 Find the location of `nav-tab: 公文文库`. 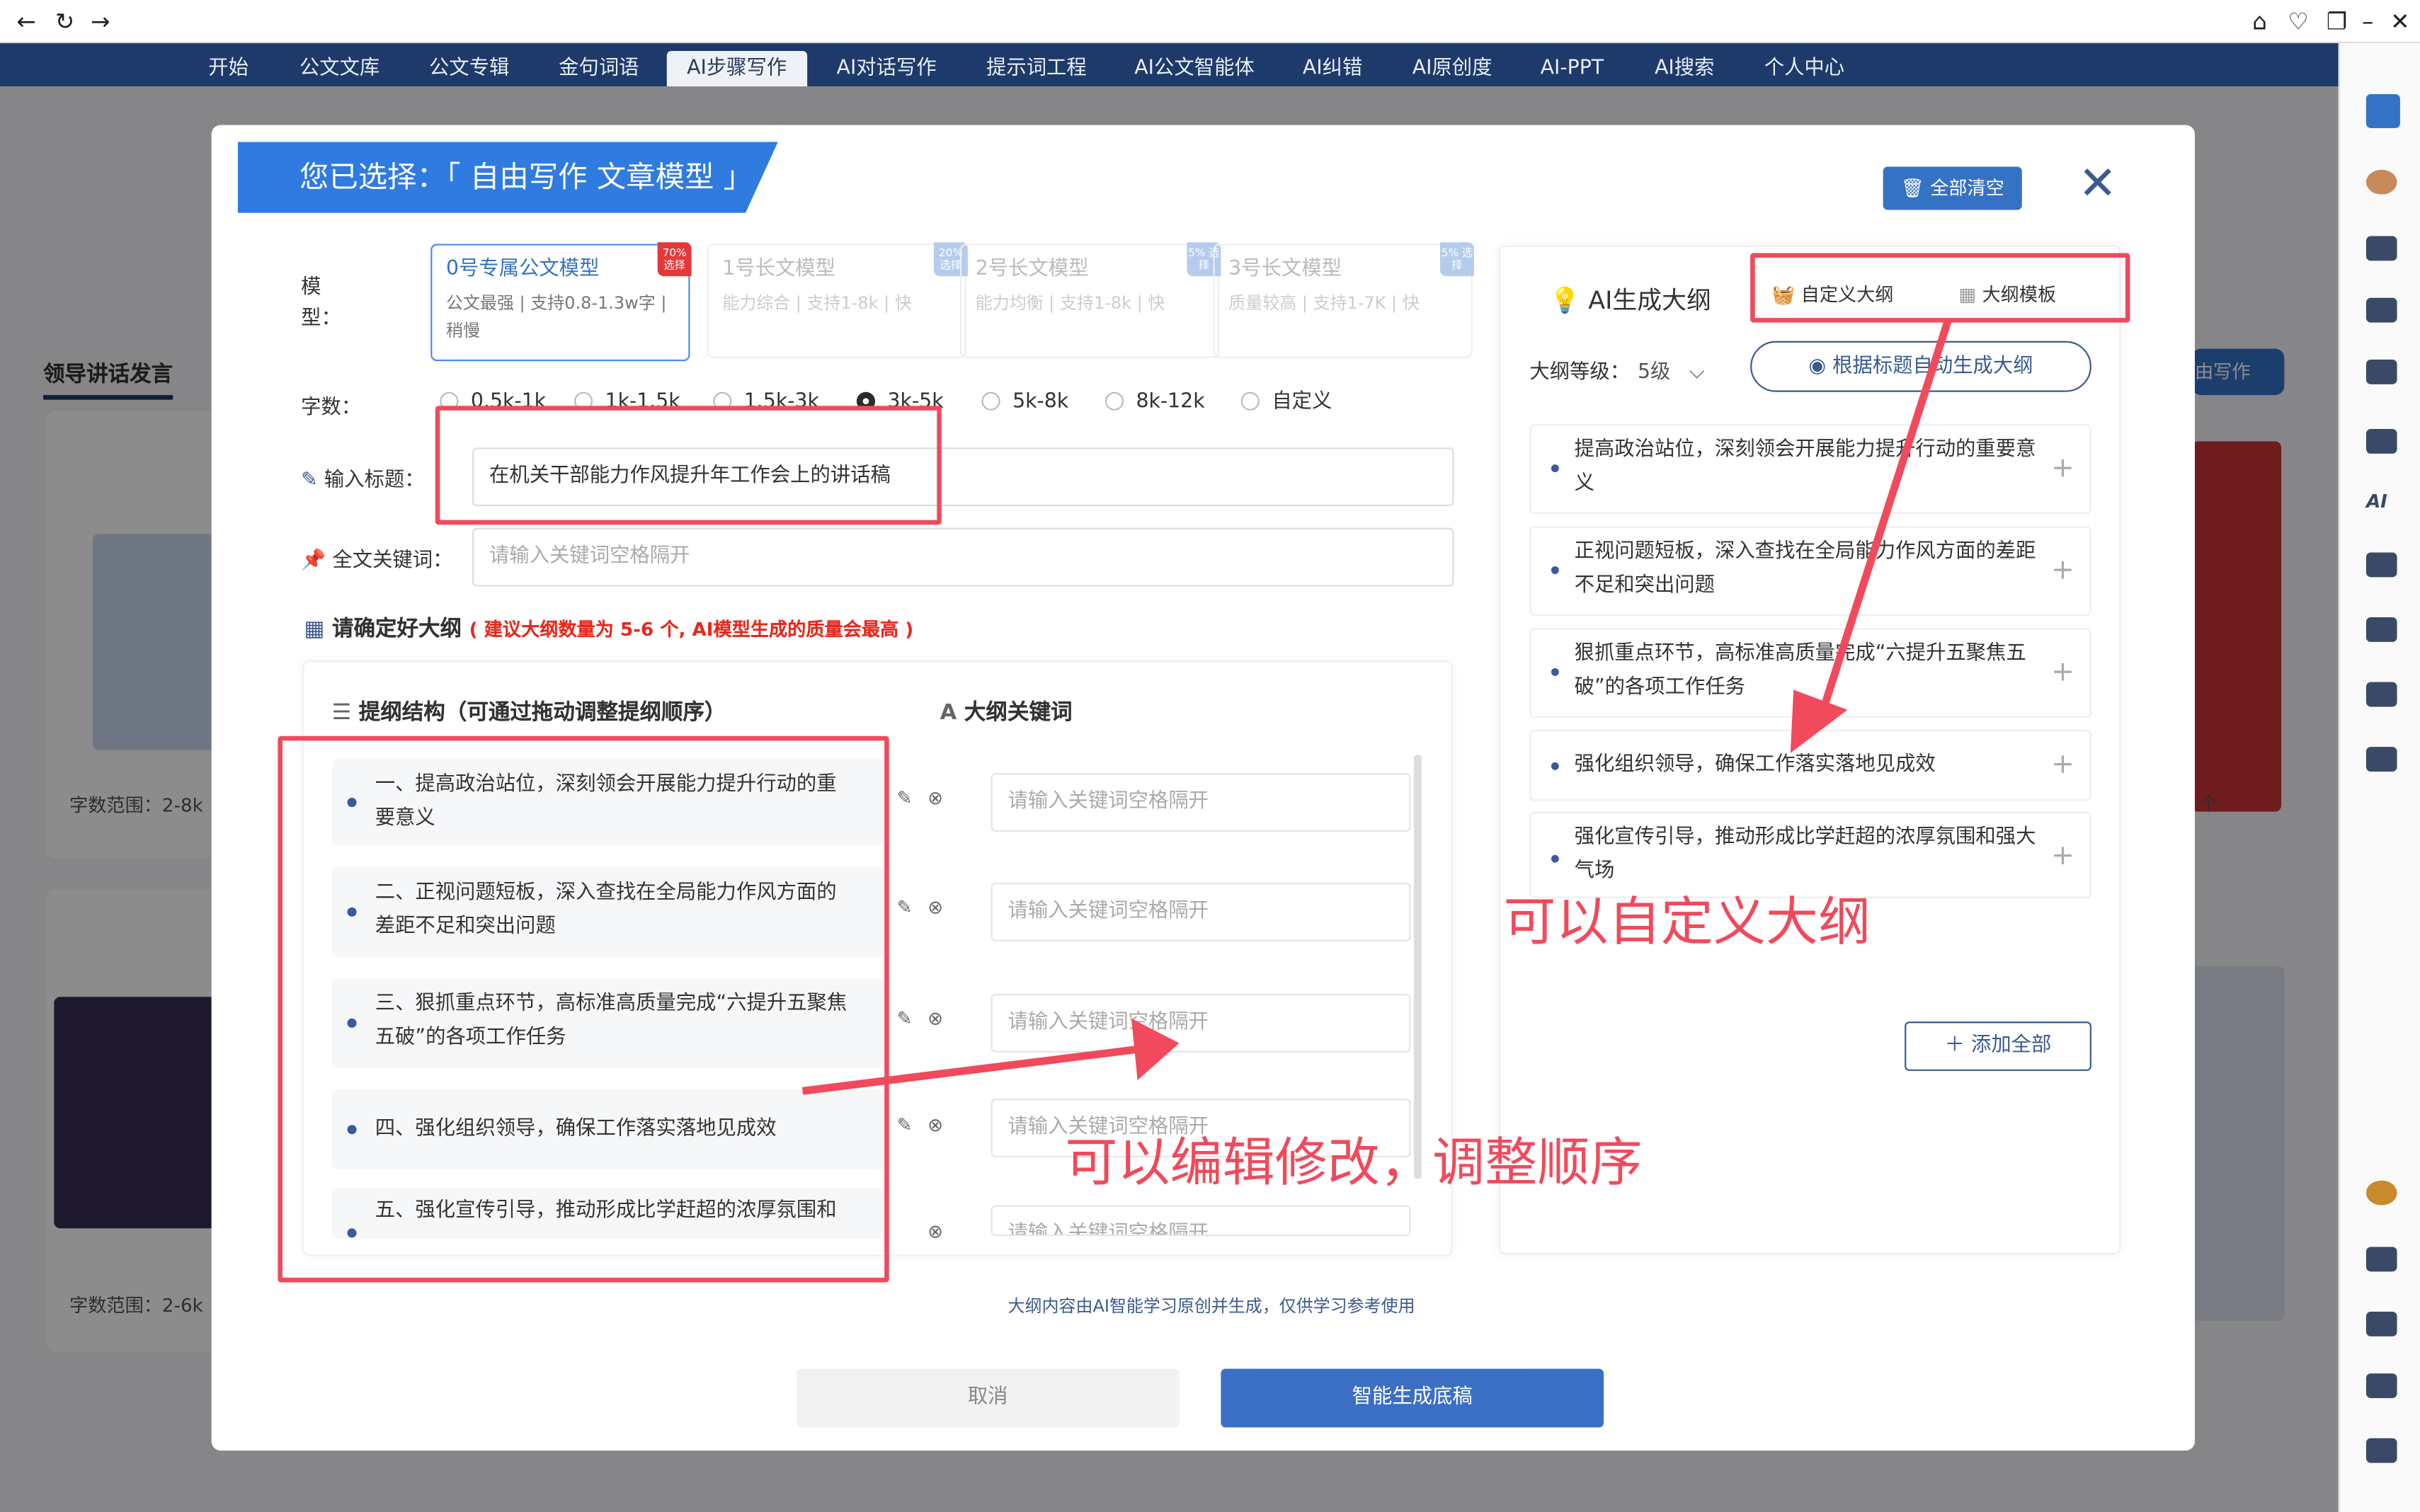

nav-tab: 公文文库 is located at coordinates (340, 68).